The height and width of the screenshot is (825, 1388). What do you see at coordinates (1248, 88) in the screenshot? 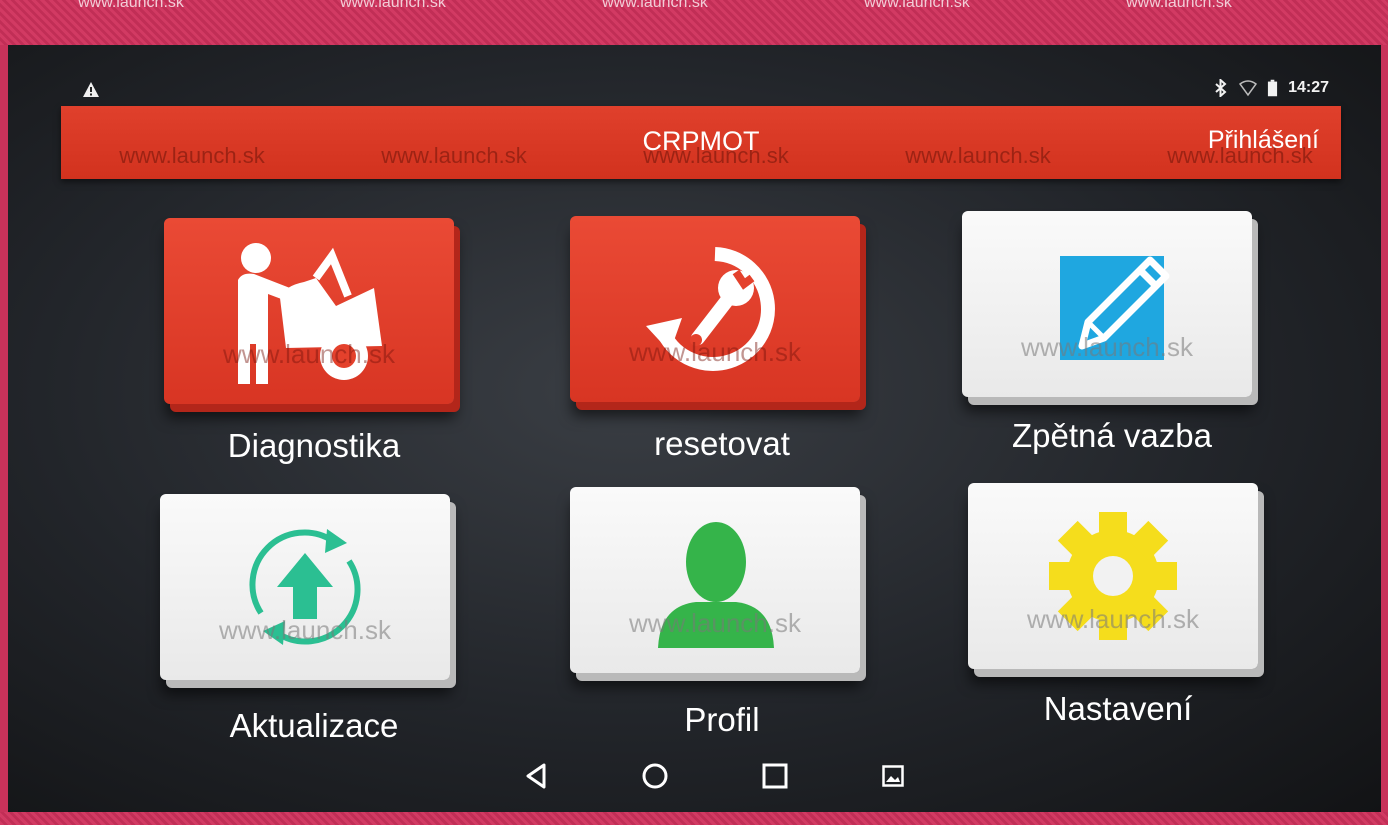
I see `wifi-icon` at bounding box center [1248, 88].